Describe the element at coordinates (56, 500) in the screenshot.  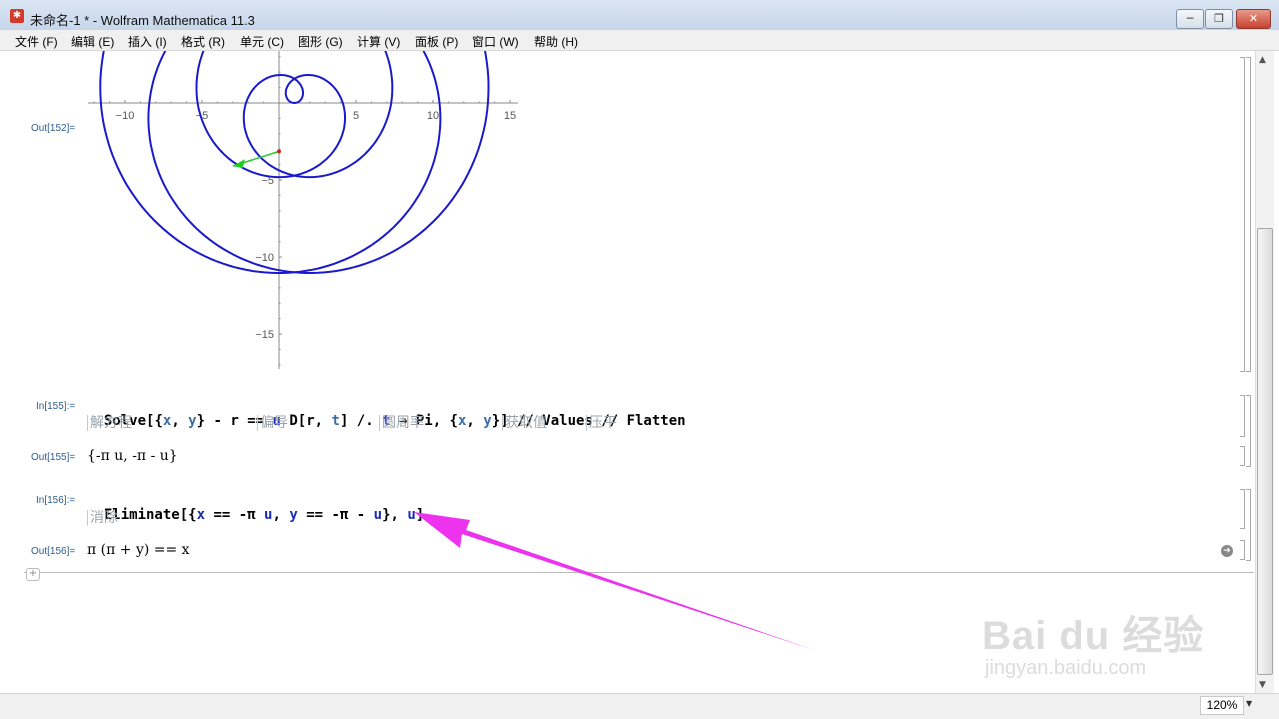
I see `in156-label: In[156]:=` at that location.